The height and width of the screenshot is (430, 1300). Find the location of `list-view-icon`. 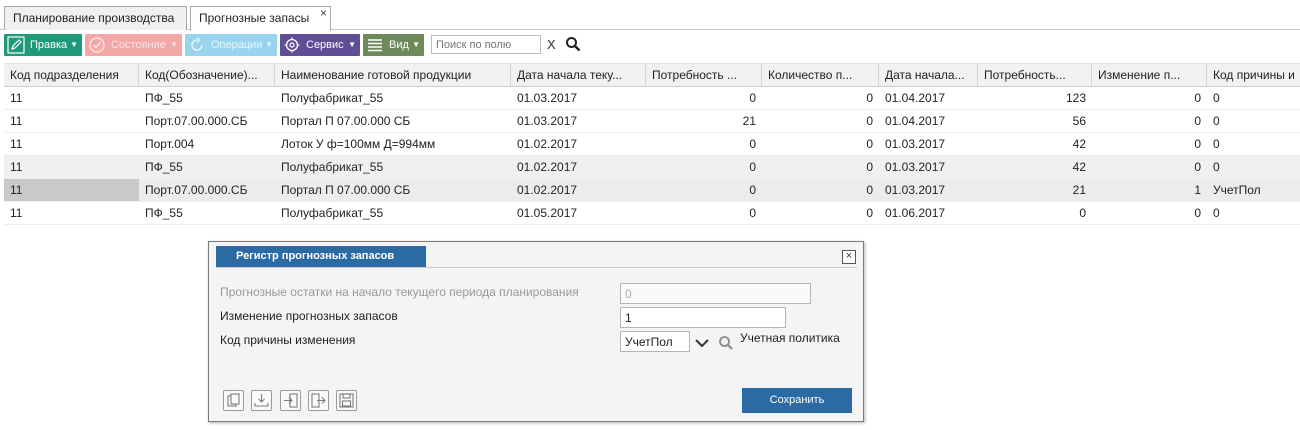

list-view-icon is located at coordinates (375, 45).